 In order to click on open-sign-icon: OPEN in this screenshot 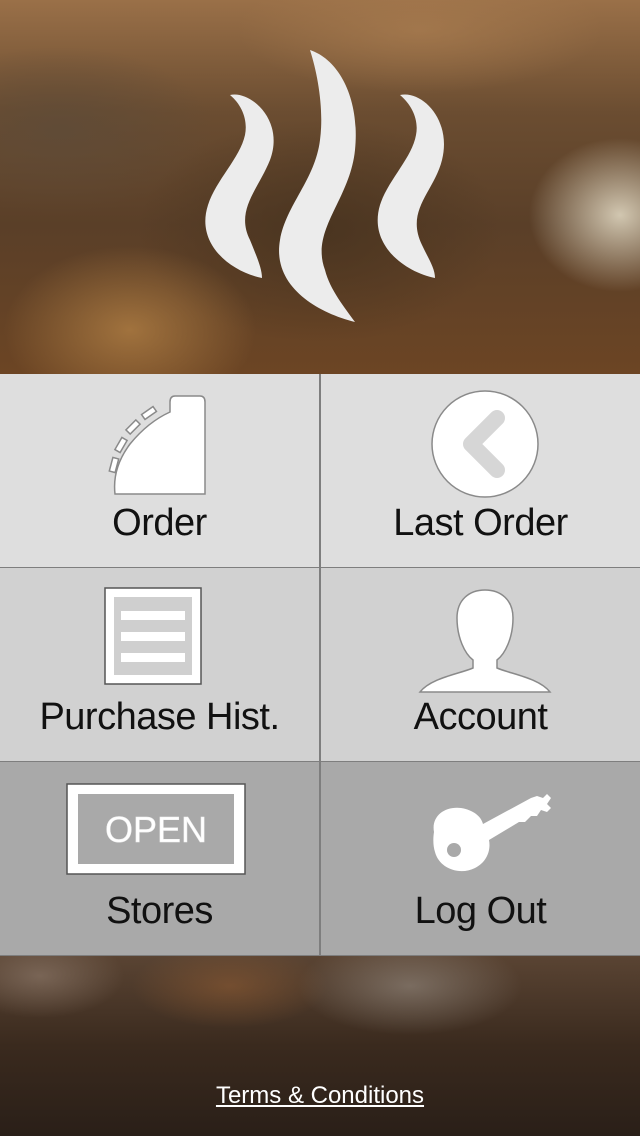, I will do `click(156, 829)`.